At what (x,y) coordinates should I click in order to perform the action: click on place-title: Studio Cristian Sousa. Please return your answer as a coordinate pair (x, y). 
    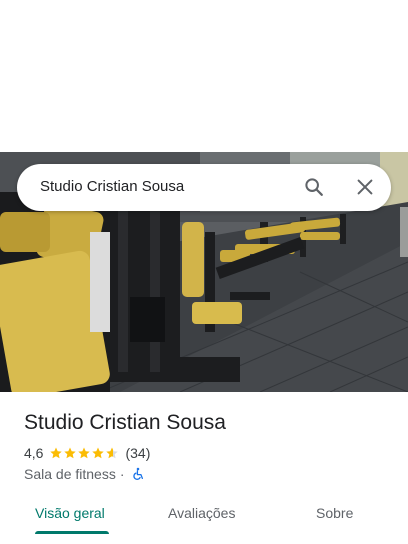
    Looking at the image, I should click on (125, 422).